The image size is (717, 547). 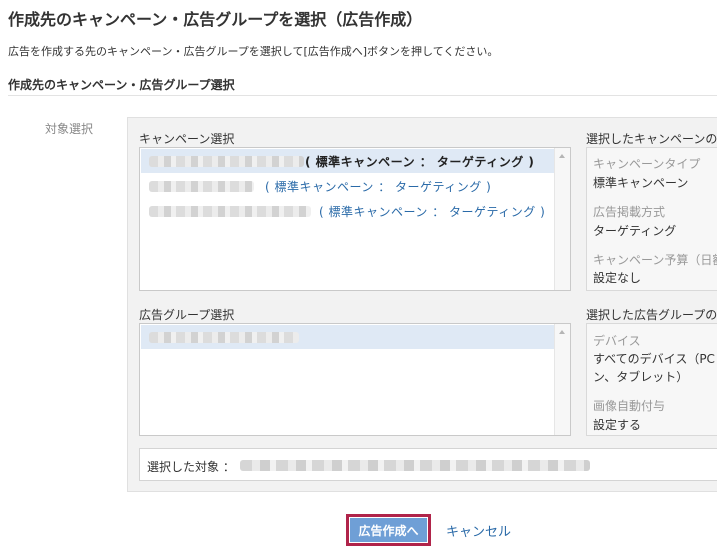 I want to click on cancel-link: キャンセル, so click(x=478, y=530).